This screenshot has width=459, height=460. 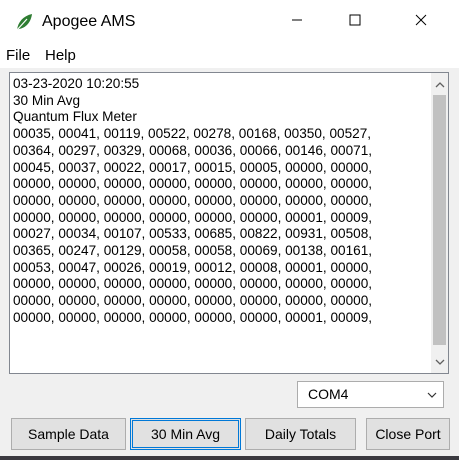 What do you see at coordinates (229, 56) in the screenshot?
I see `menu-bar: File Help` at bounding box center [229, 56].